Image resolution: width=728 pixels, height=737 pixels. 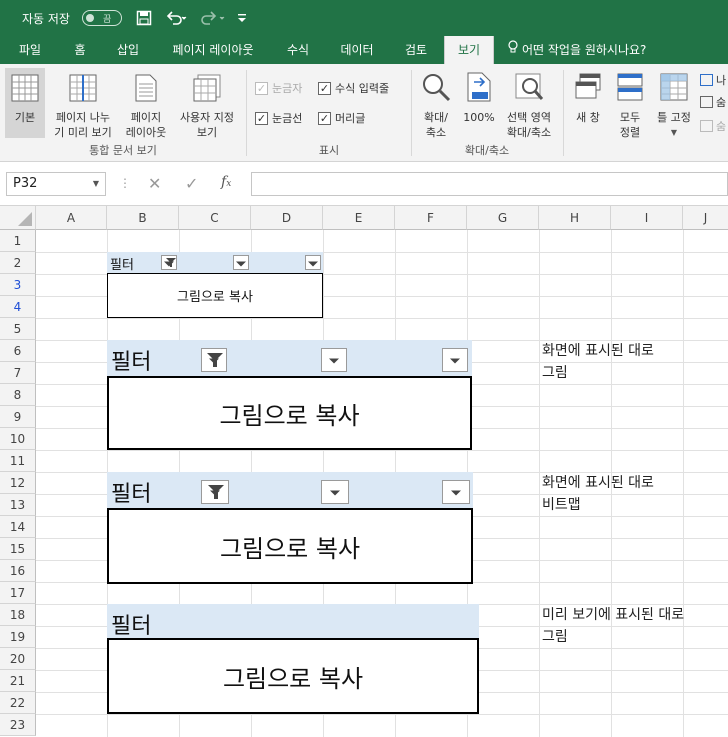 What do you see at coordinates (18, 241) in the screenshot?
I see `row-header: 1` at bounding box center [18, 241].